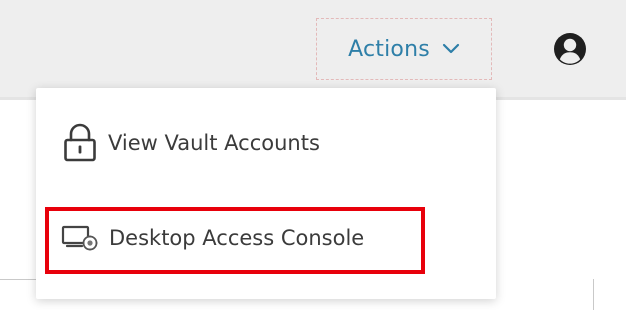 Image resolution: width=626 pixels, height=310 pixels. I want to click on actions-label: Actions, so click(389, 49).